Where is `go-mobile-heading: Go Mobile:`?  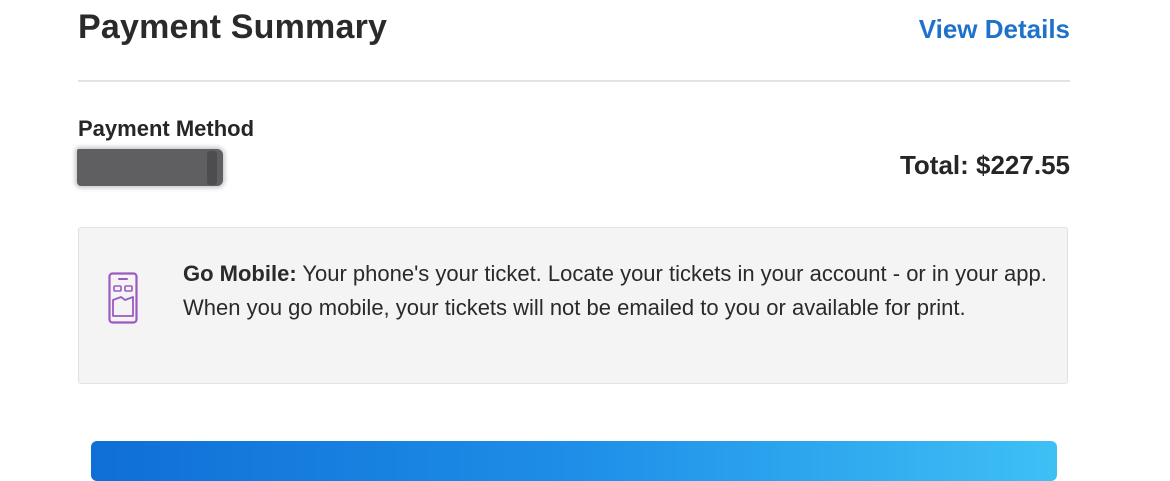 go-mobile-heading: Go Mobile: is located at coordinates (240, 273).